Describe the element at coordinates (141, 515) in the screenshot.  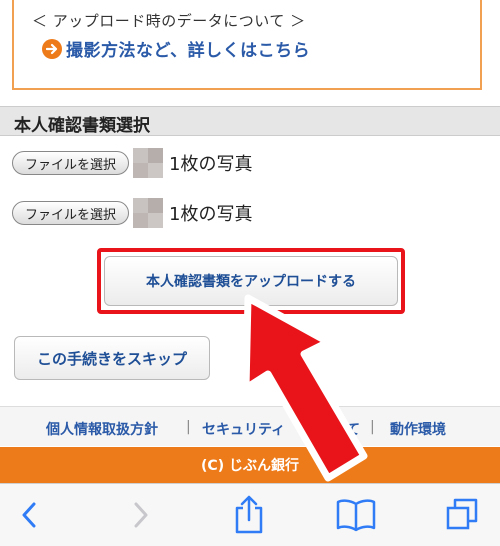
I see `forward-icon` at that location.